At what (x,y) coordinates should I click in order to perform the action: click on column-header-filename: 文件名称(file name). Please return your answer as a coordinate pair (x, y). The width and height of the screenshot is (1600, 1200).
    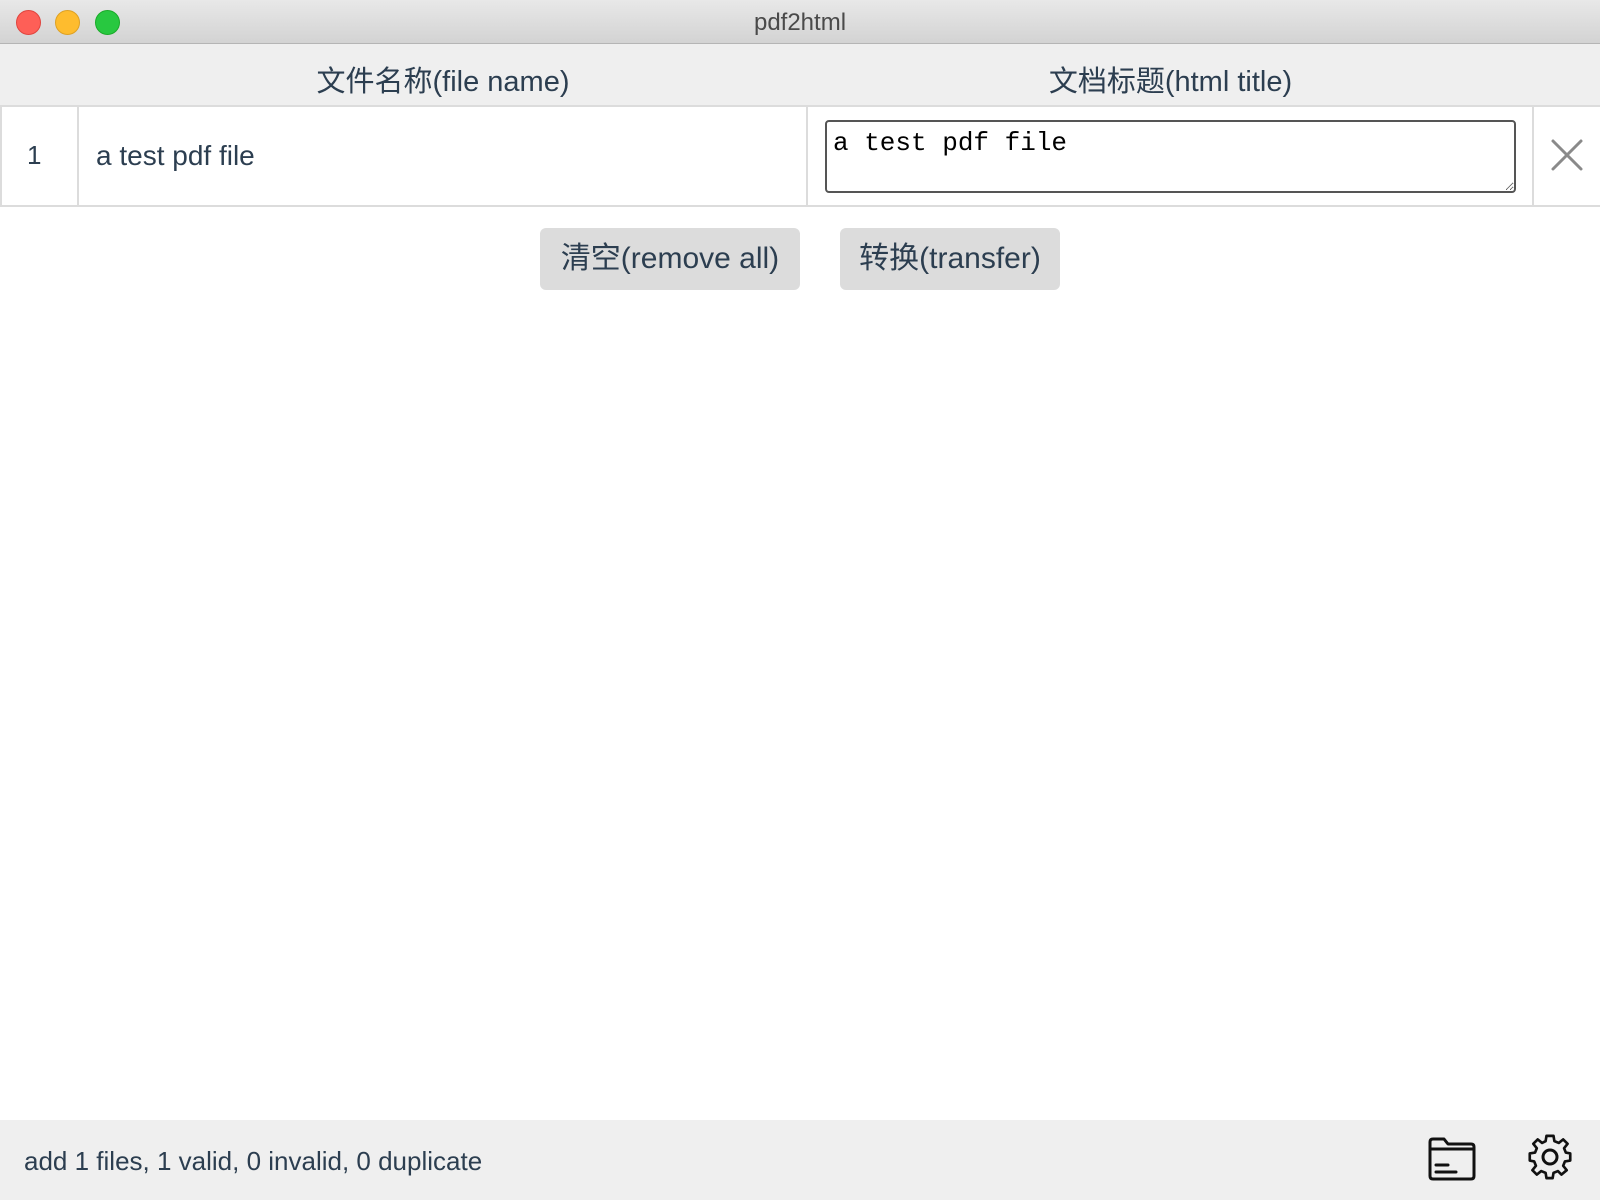
    Looking at the image, I should click on (443, 82).